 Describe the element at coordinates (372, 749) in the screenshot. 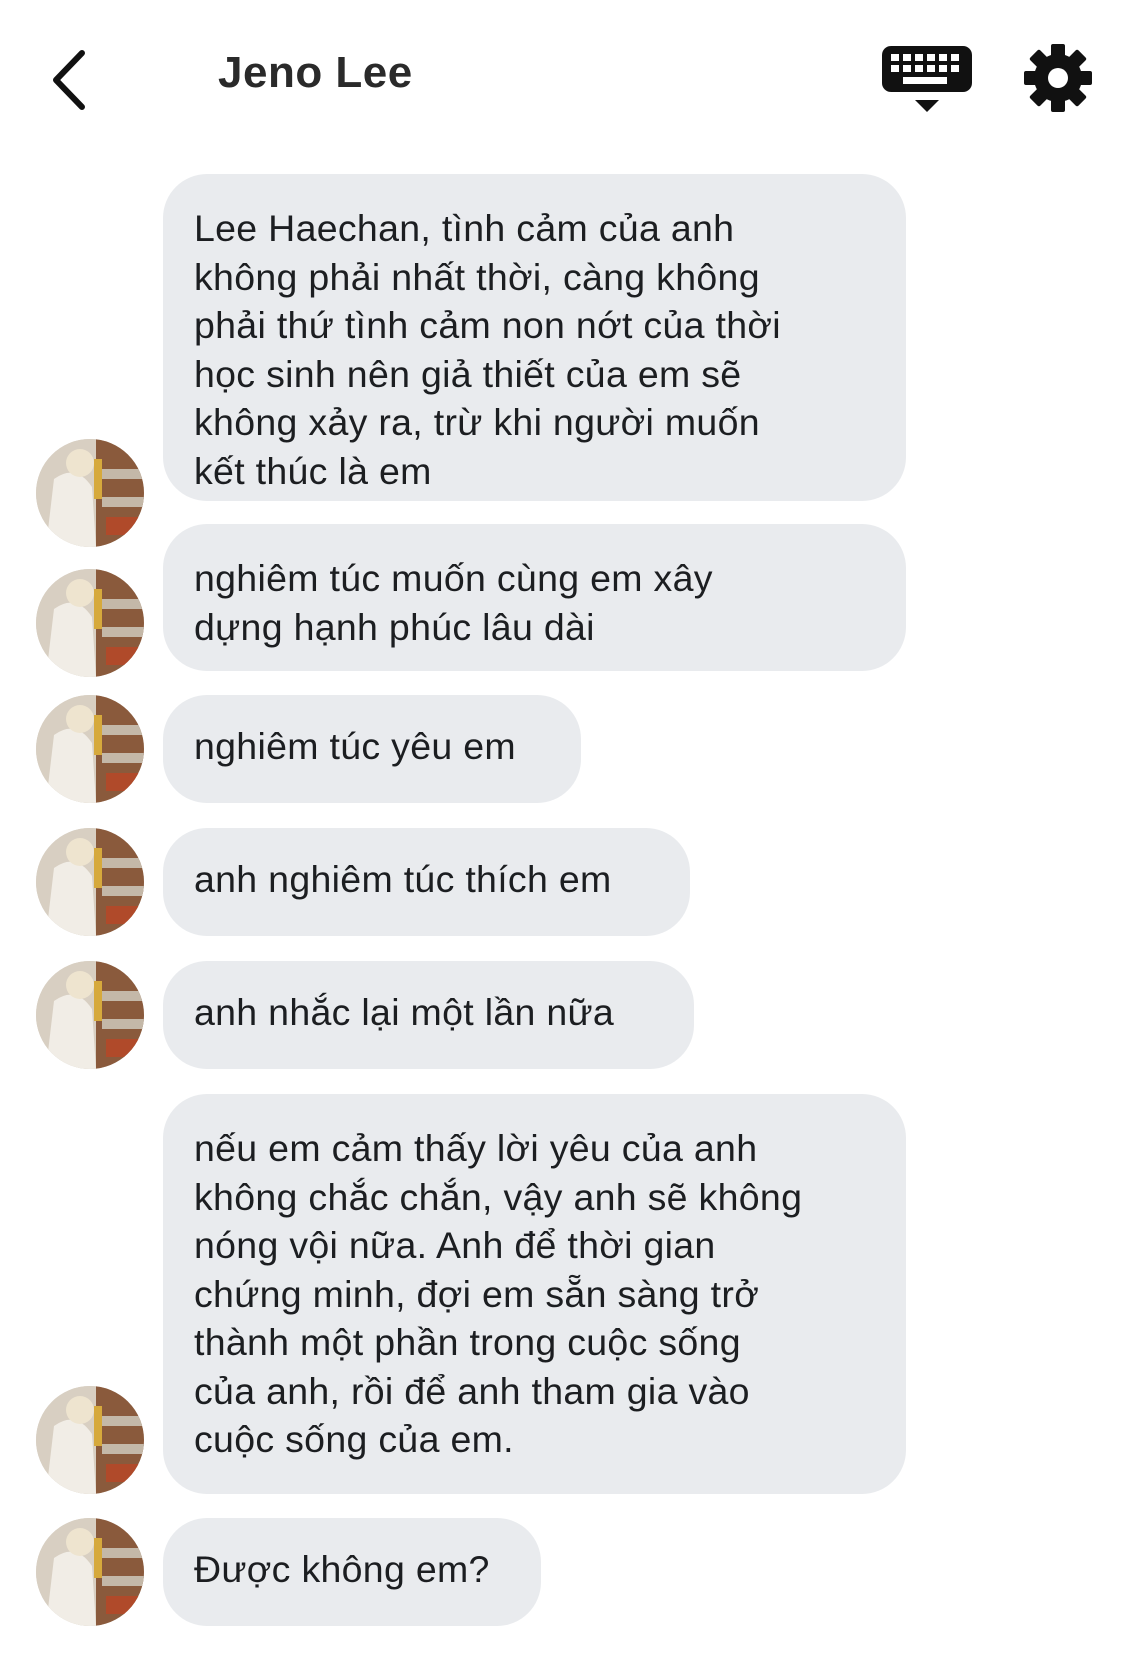

I see `message-bubble: nghiêm túc yêu em` at that location.